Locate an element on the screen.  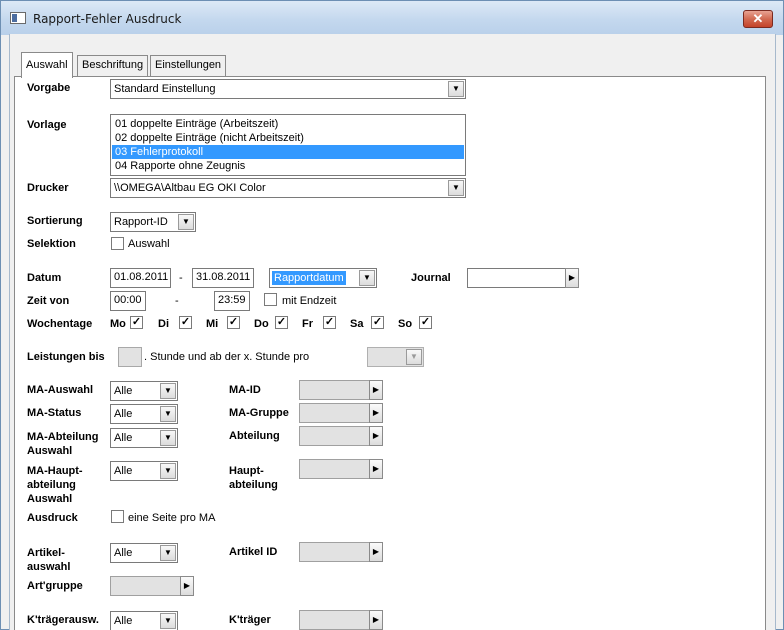
artgruppe-field is located at coordinates (145, 586).